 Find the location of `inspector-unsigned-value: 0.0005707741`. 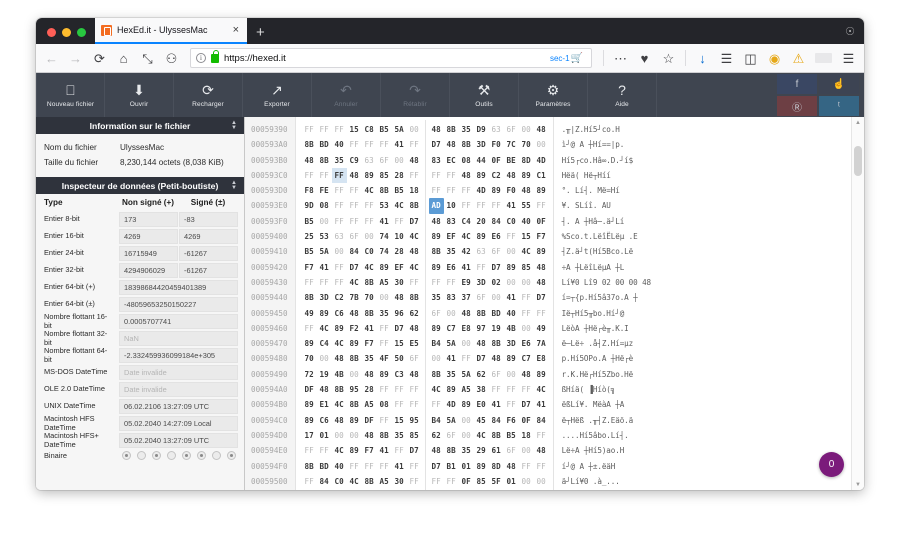

inspector-unsigned-value: 0.0005707741 is located at coordinates (178, 321).